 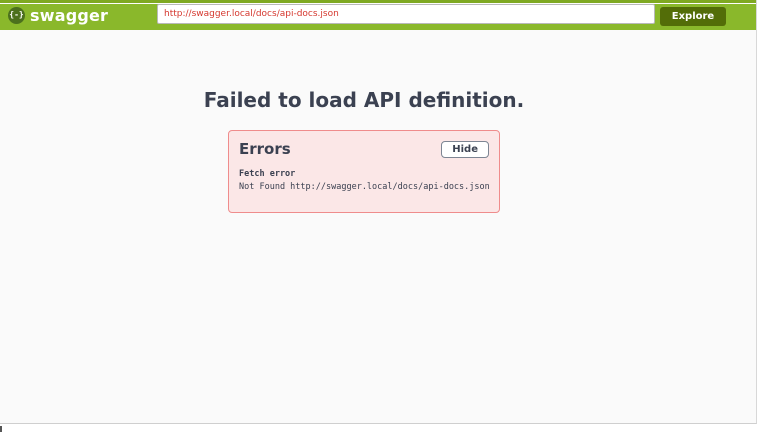 I want to click on failed-to-load-heading: Failed to load API definition., so click(x=364, y=100).